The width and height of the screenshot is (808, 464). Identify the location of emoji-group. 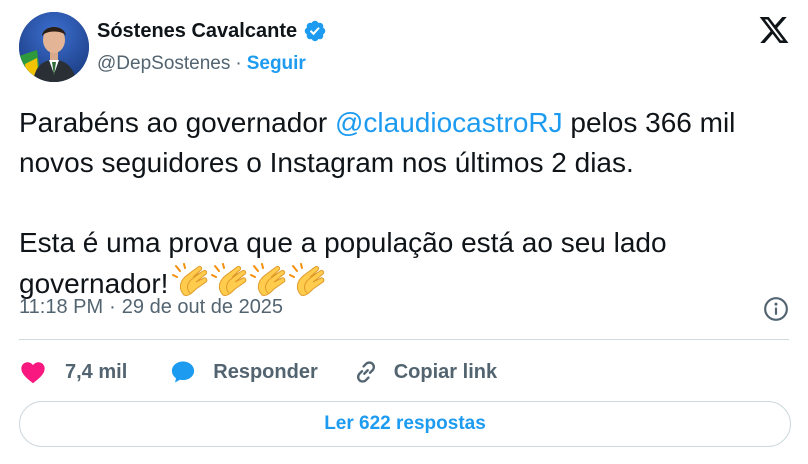
(250, 281).